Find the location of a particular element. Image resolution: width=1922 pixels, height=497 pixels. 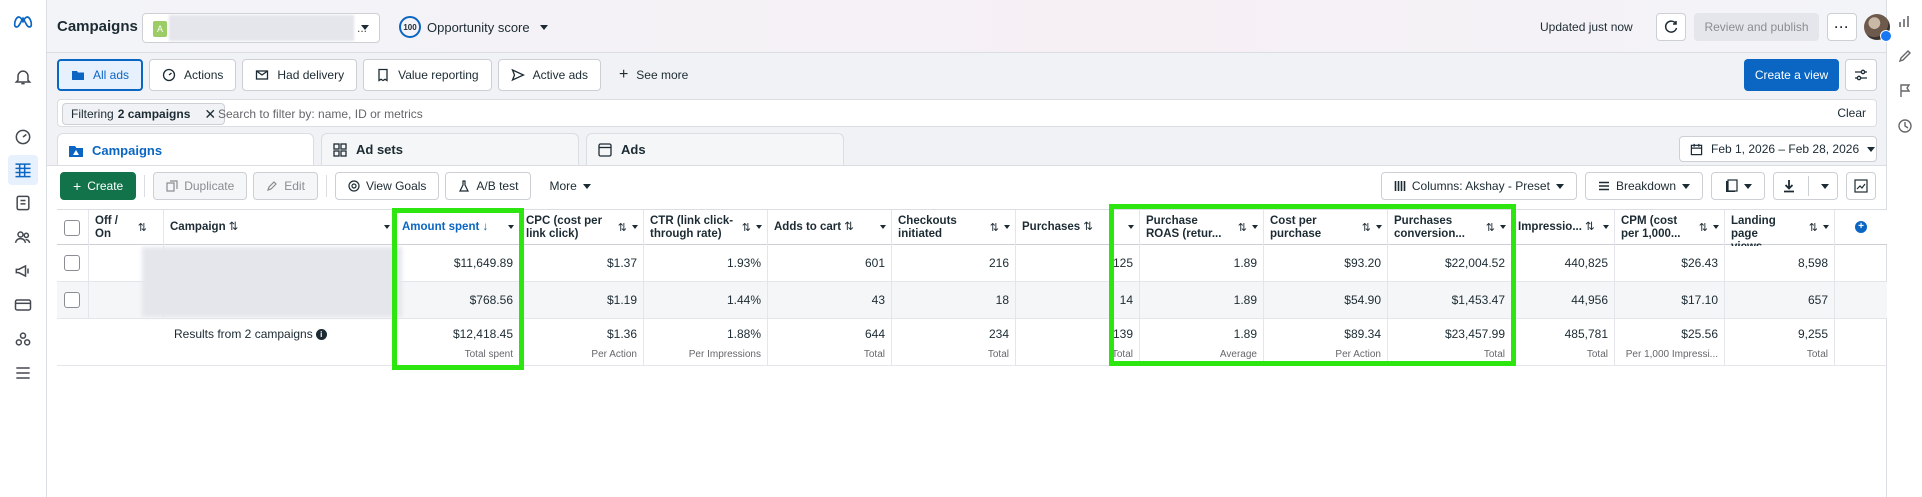

ab-test-button: A/B test is located at coordinates (488, 186).